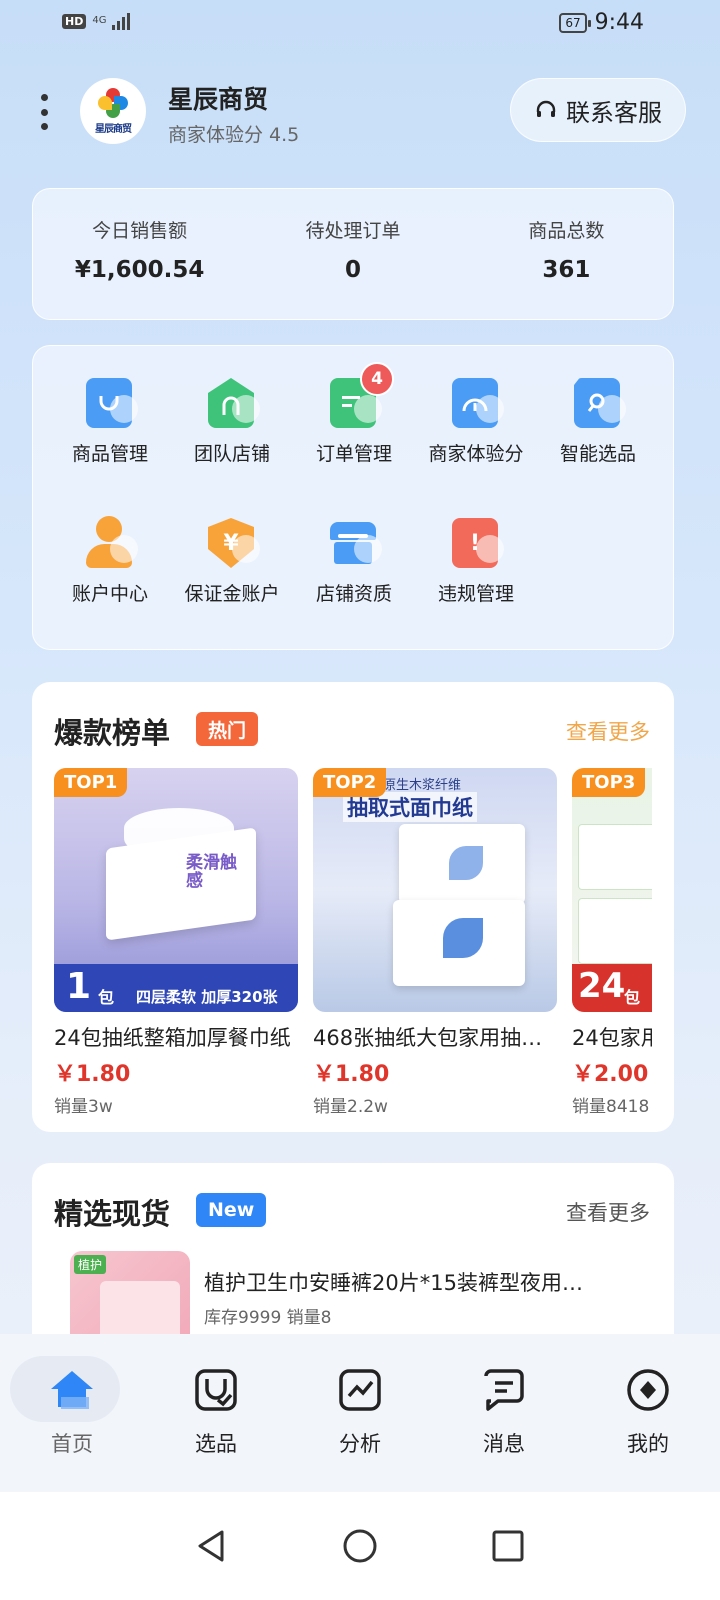  Describe the element at coordinates (612, 890) in the screenshot. I see `product-image: 24 包 TOP3` at that location.